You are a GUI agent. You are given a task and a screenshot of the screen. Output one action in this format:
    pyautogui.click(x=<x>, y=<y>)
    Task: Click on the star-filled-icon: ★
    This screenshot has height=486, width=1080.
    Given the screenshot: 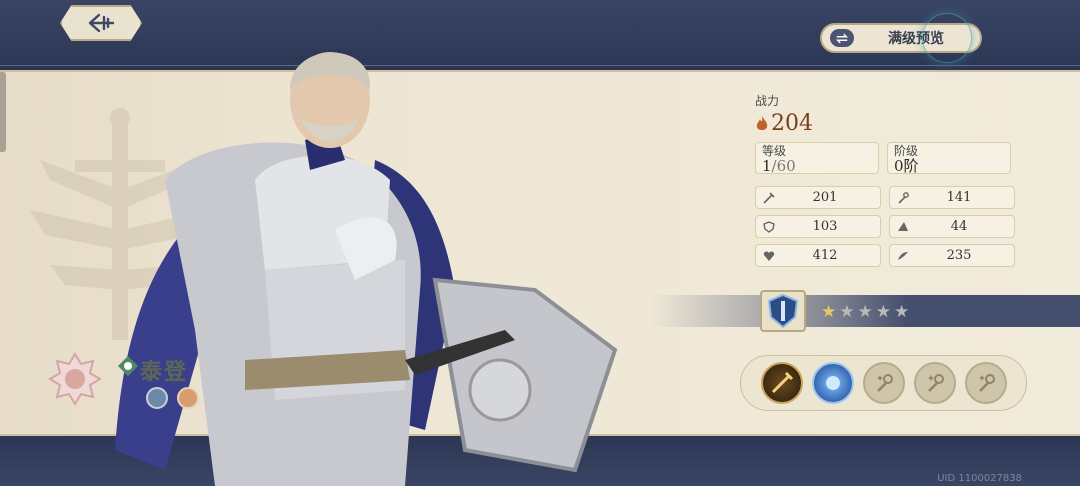 What is the action you would take?
    pyautogui.click(x=829, y=312)
    